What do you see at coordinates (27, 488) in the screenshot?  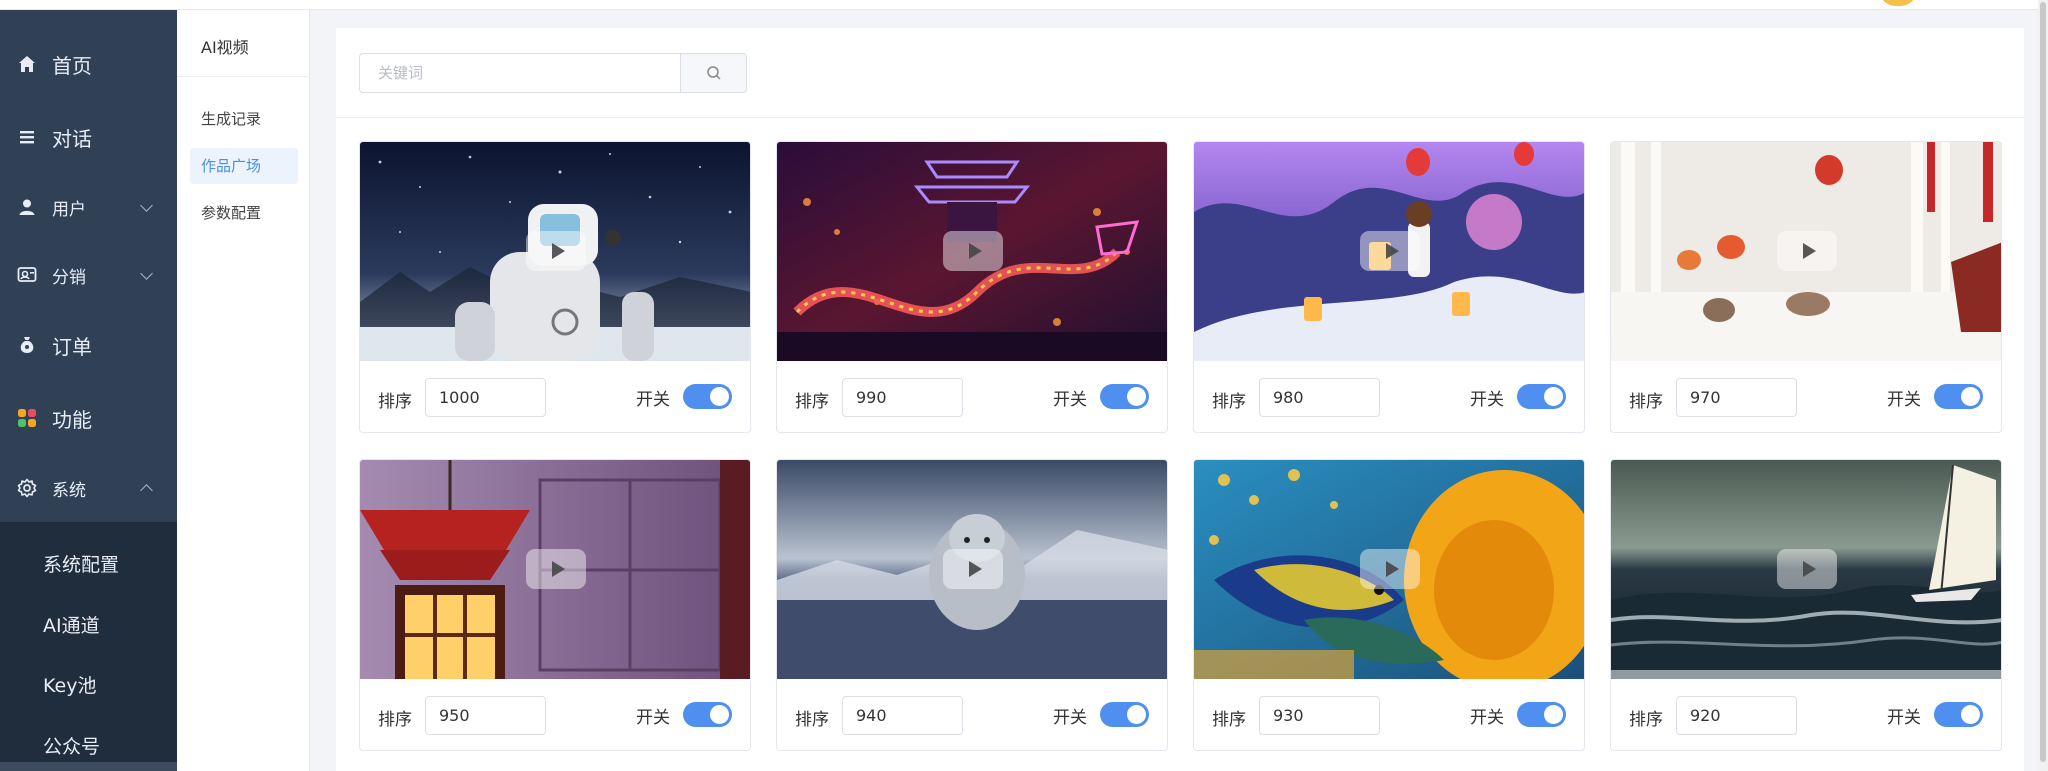 I see `gear-icon` at bounding box center [27, 488].